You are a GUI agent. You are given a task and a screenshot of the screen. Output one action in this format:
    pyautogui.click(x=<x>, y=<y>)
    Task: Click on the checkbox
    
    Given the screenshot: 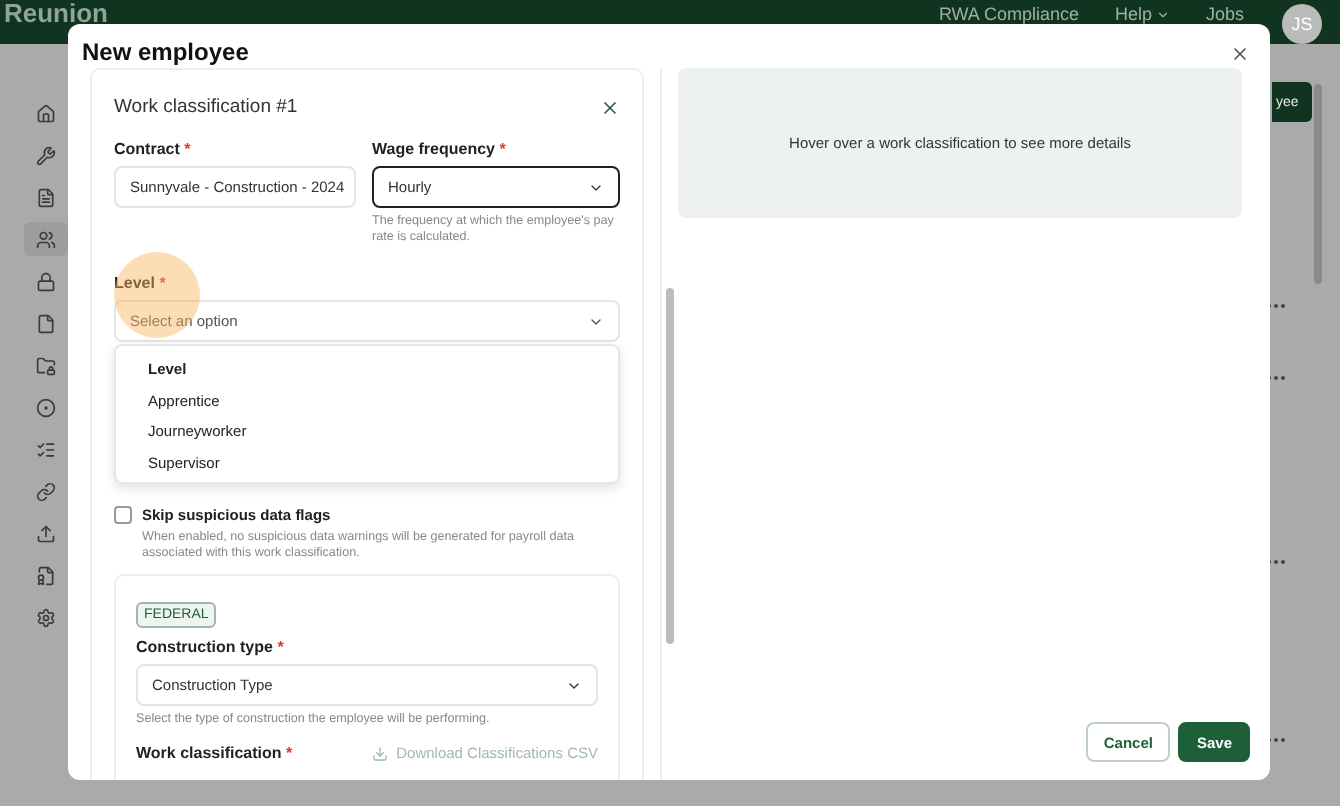 What is the action you would take?
    pyautogui.click(x=123, y=515)
    